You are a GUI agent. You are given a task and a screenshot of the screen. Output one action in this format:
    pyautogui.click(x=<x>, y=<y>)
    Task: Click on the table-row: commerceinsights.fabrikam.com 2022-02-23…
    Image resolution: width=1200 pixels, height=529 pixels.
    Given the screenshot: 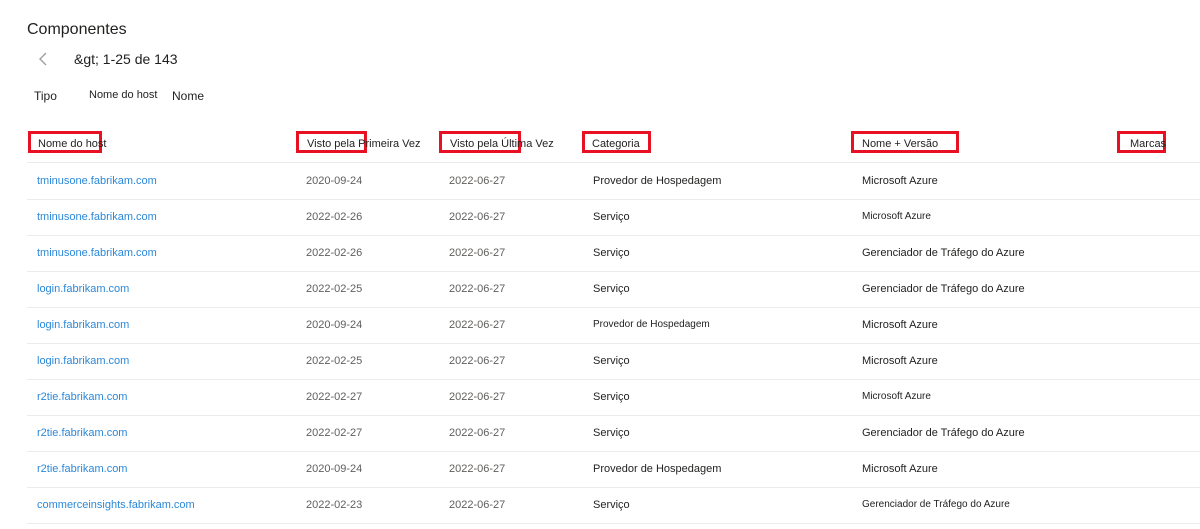 What is the action you would take?
    pyautogui.click(x=613, y=505)
    